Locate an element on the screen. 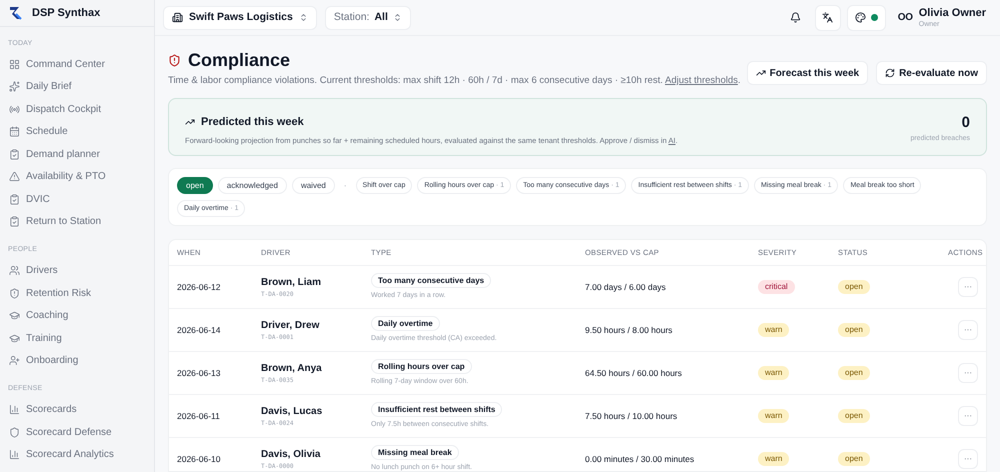 This screenshot has width=1000, height=472. sidebar-item: Onboarding is located at coordinates (77, 361).